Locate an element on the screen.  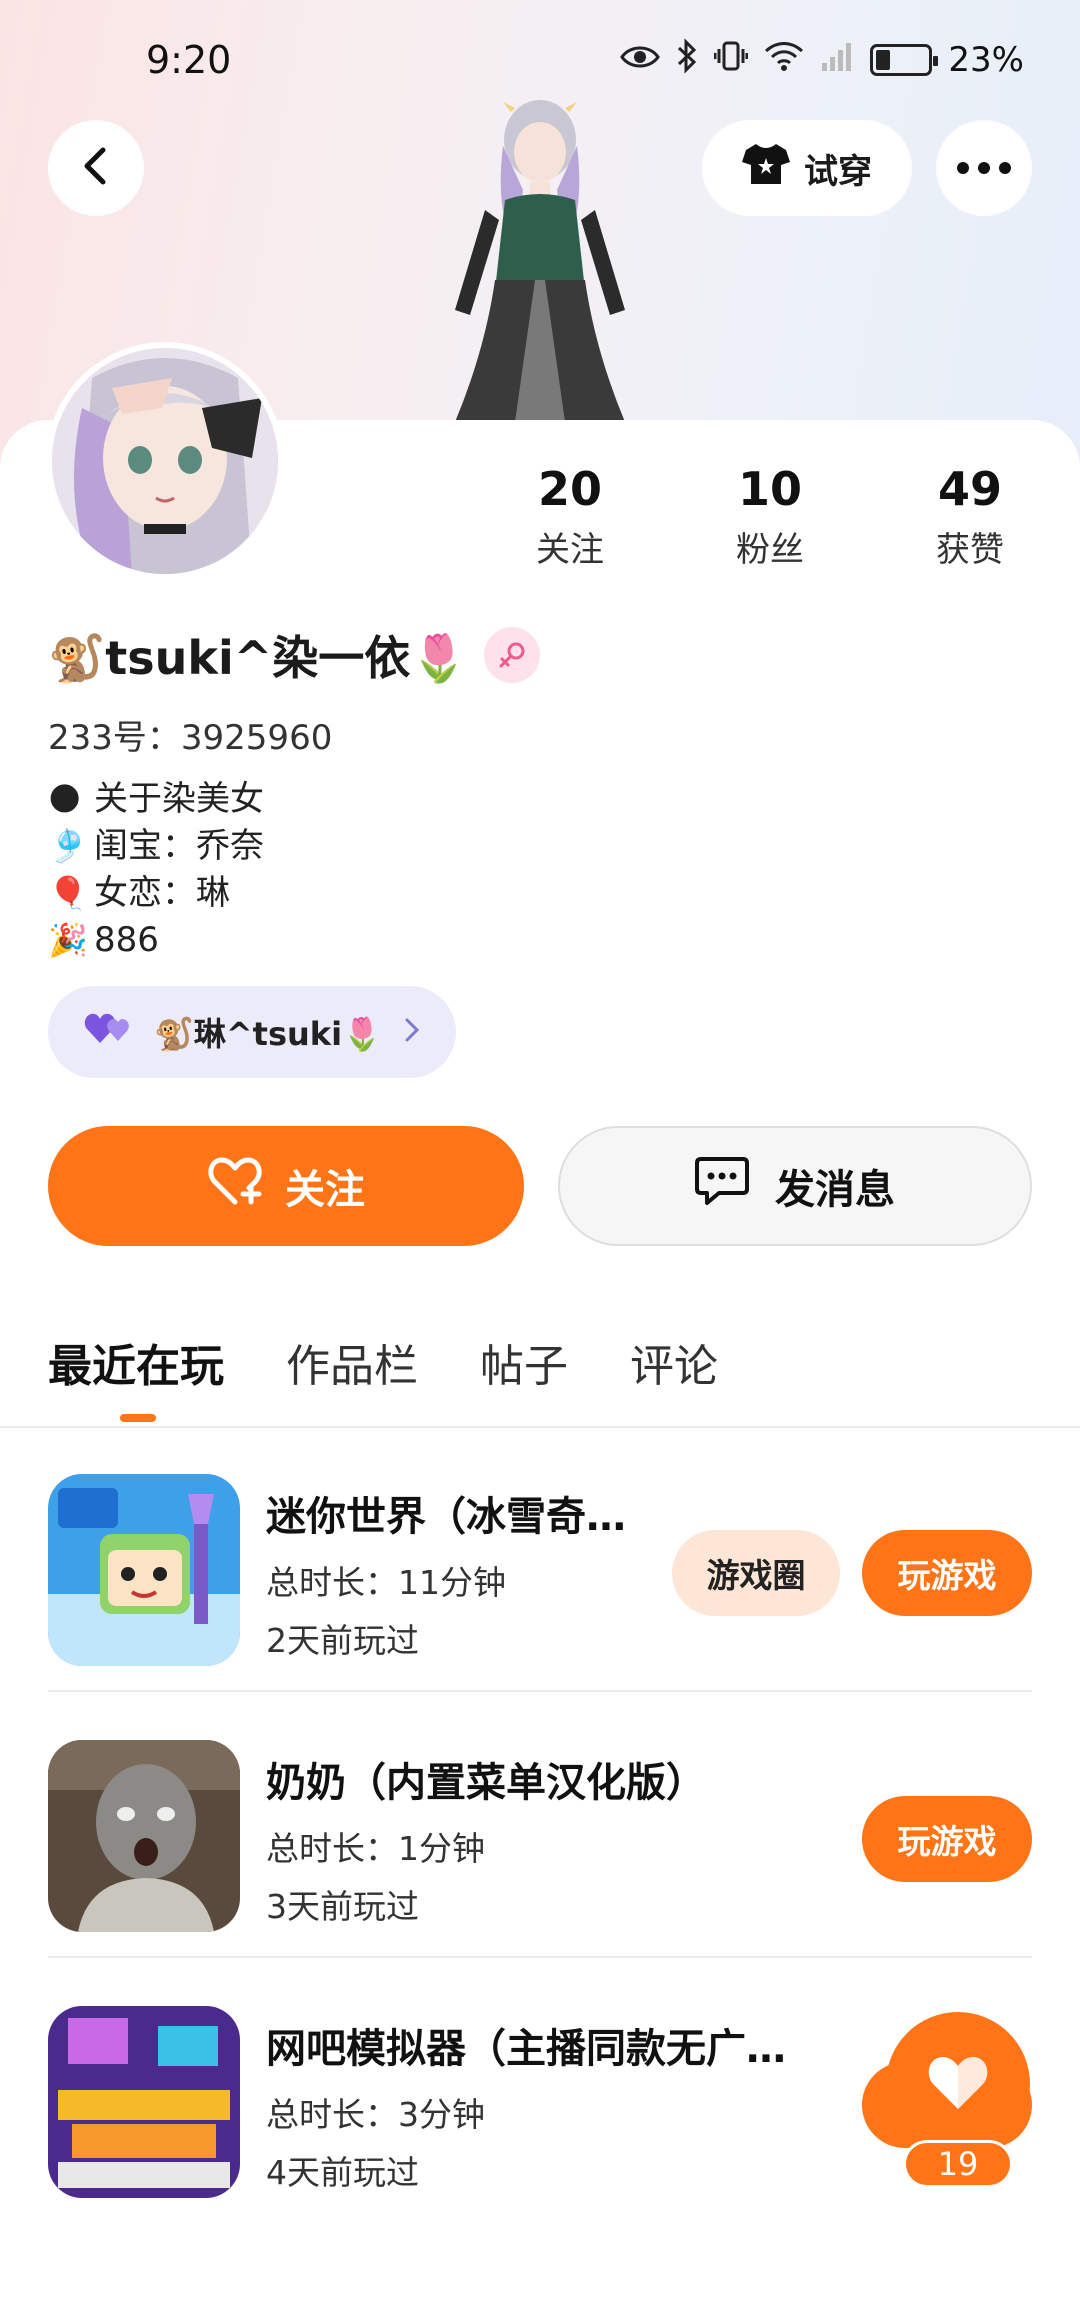
game-info: 迷你世界（冰雪奇… 总时长：11分钟 2天前玩过 is located at coordinates (446, 1573).